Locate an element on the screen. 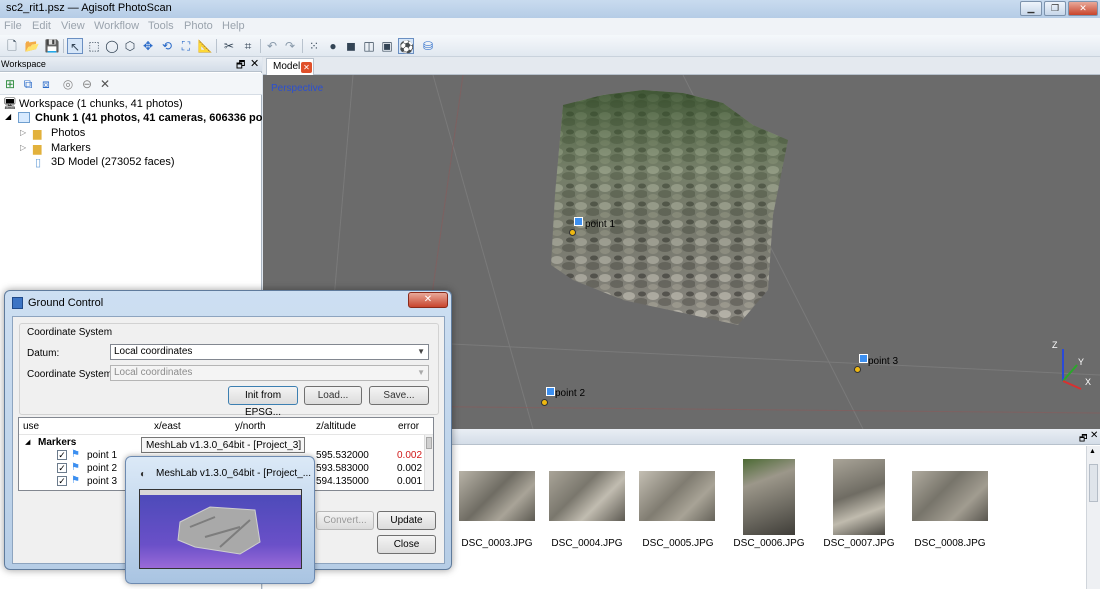 The width and height of the screenshot is (1100, 589). coordinate-system-select: Local coordinates ▼ is located at coordinates (269, 373).